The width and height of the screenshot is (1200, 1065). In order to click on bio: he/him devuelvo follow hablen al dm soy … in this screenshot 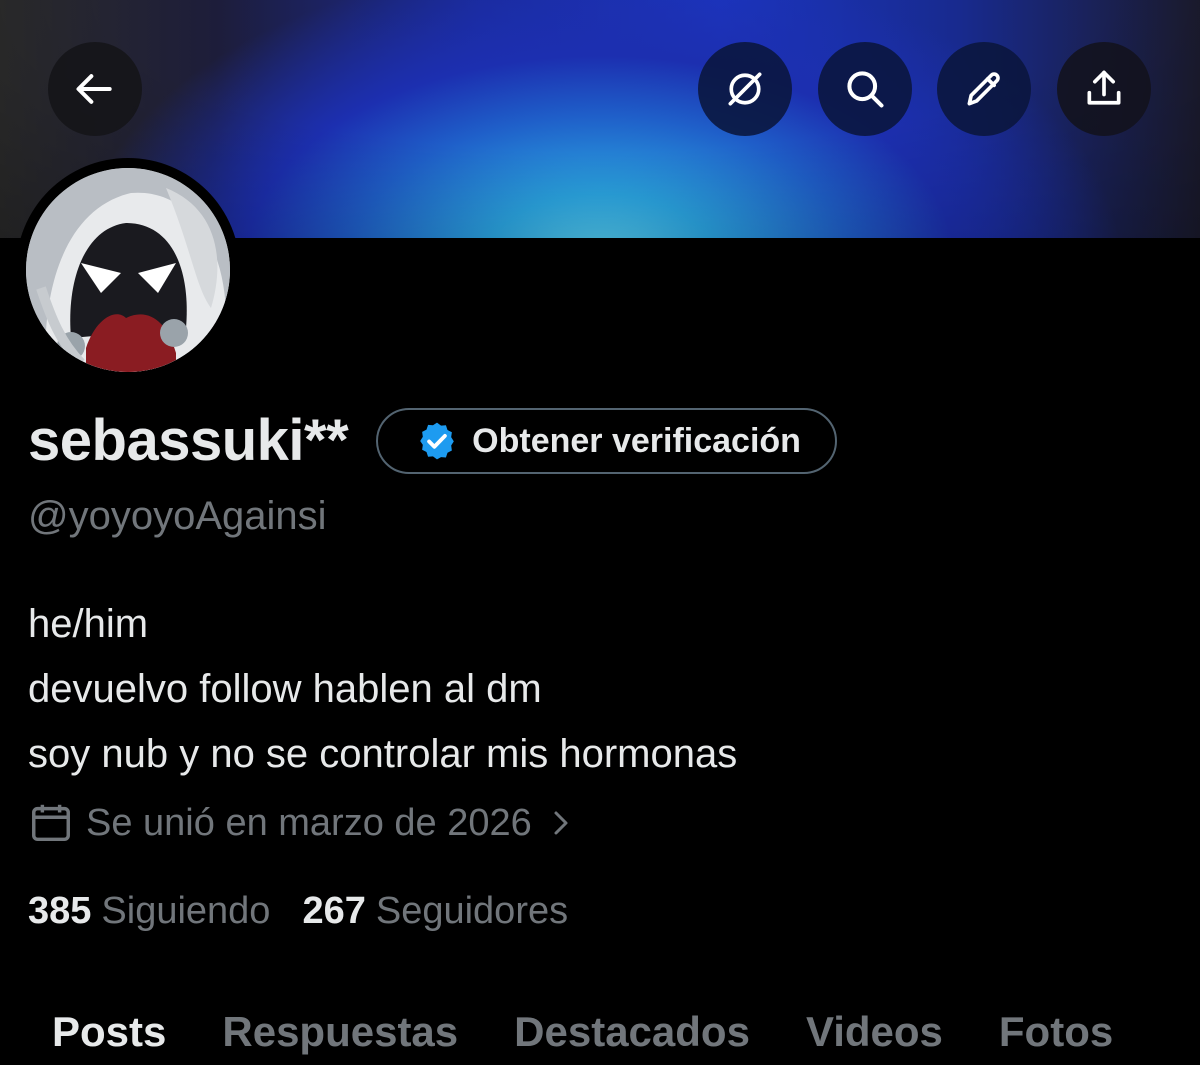, I will do `click(382, 689)`.